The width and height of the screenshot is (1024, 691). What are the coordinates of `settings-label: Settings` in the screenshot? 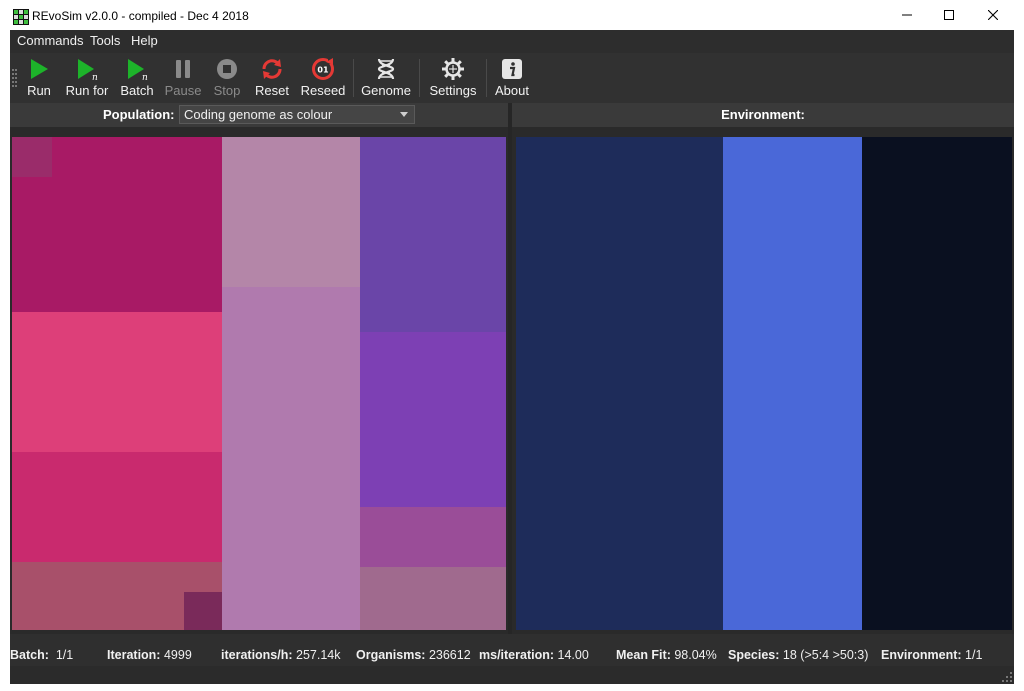 It's located at (453, 90).